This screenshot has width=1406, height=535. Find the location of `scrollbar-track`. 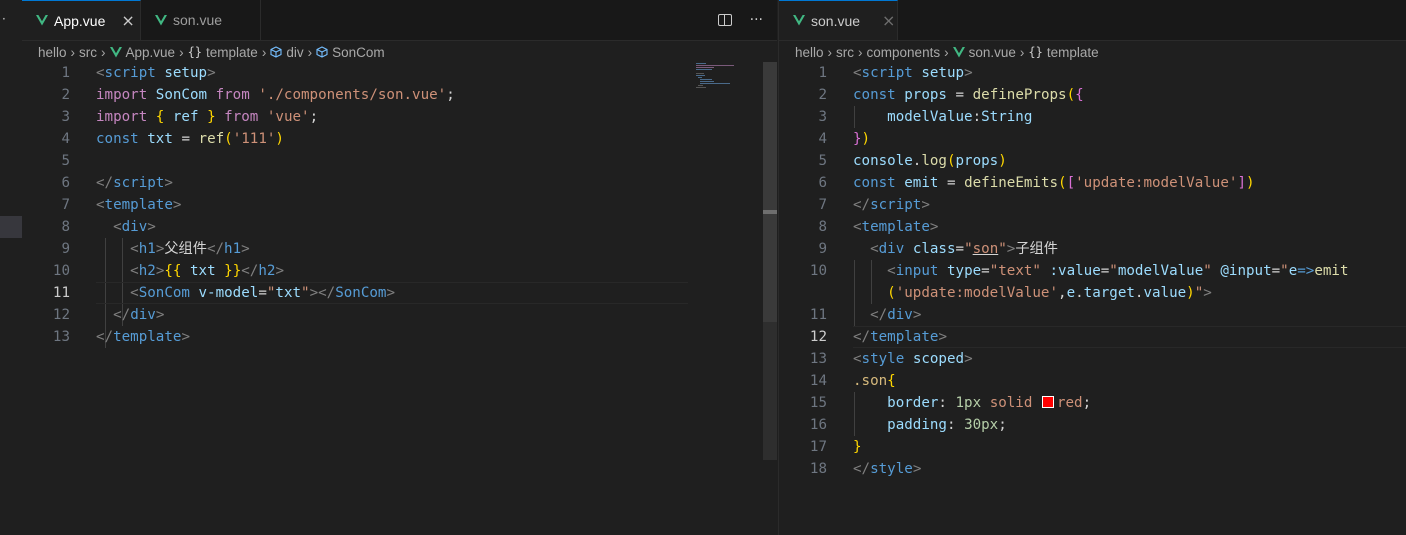

scrollbar-track is located at coordinates (770, 391).